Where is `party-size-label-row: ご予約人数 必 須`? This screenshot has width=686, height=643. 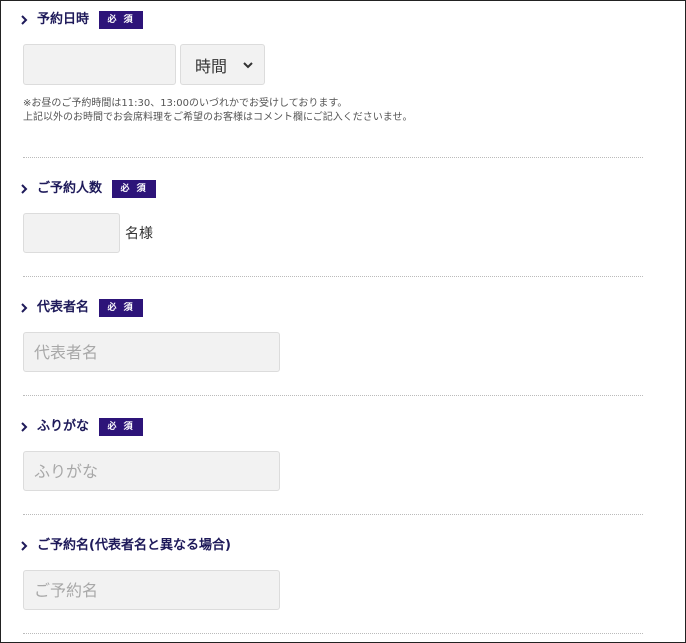
party-size-label-row: ご予約人数 必 須 is located at coordinates (88, 189).